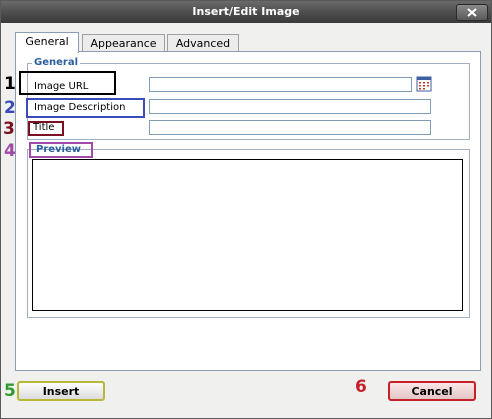 This screenshot has width=492, height=419. I want to click on title-label: Title, so click(44, 127).